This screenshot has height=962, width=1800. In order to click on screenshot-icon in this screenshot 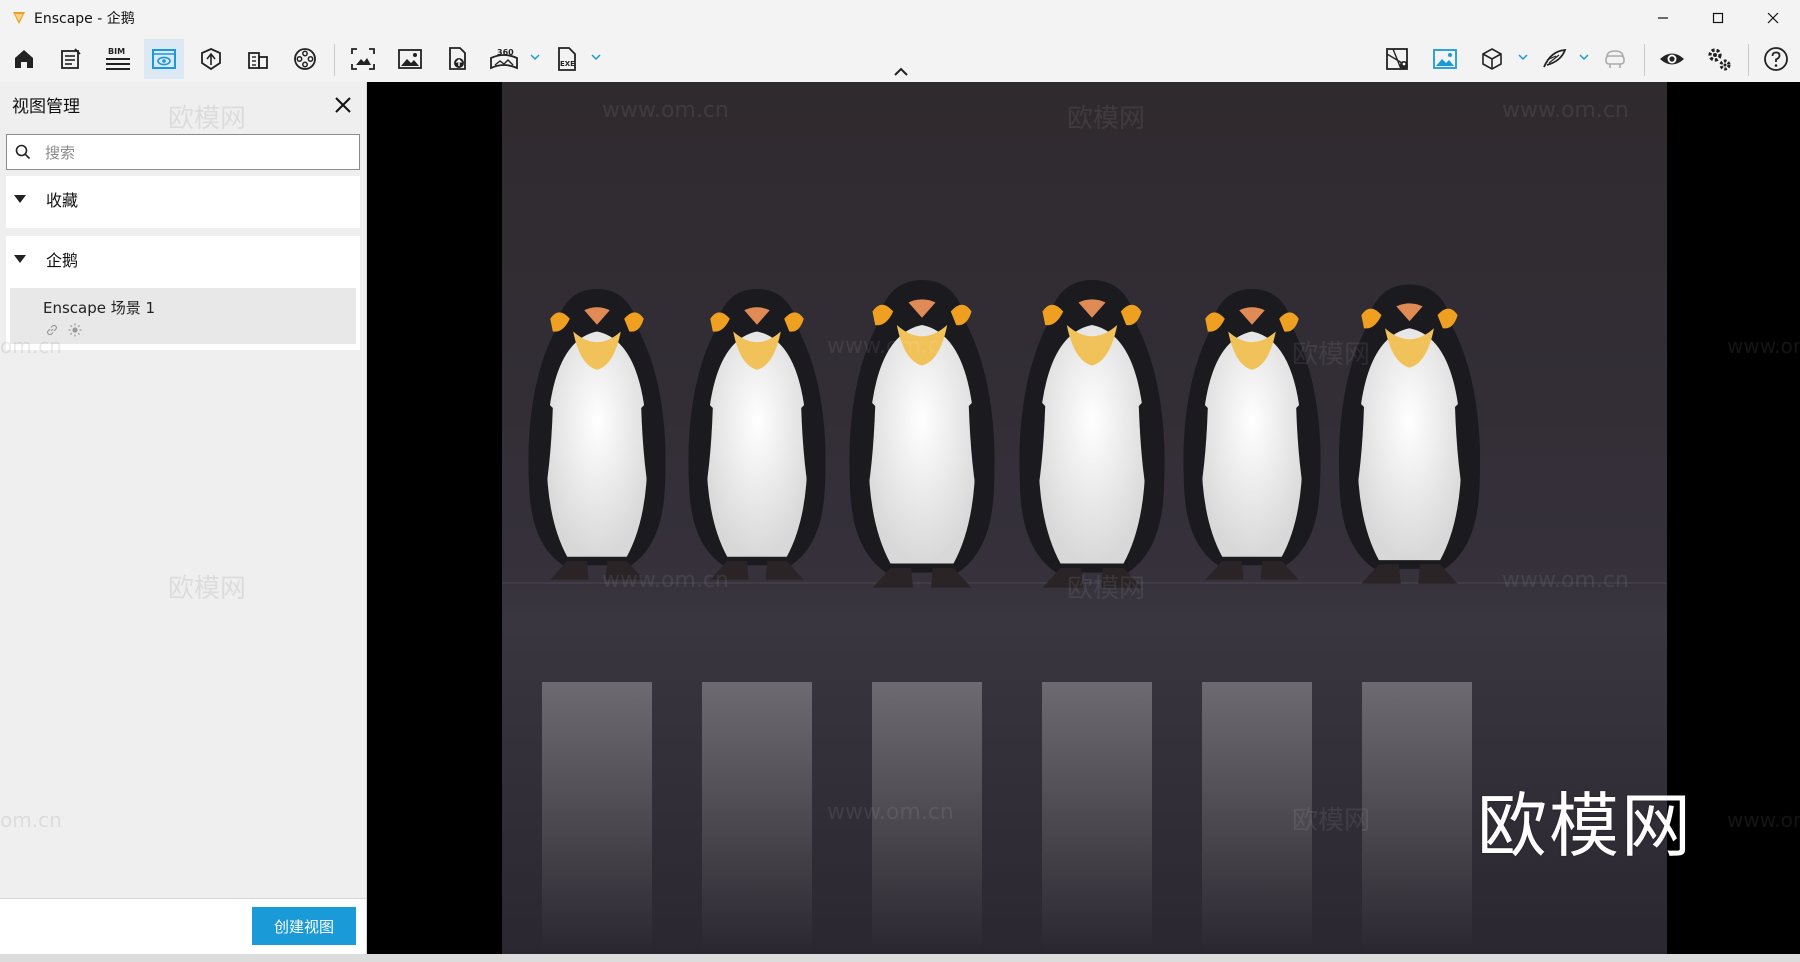, I will do `click(363, 59)`.